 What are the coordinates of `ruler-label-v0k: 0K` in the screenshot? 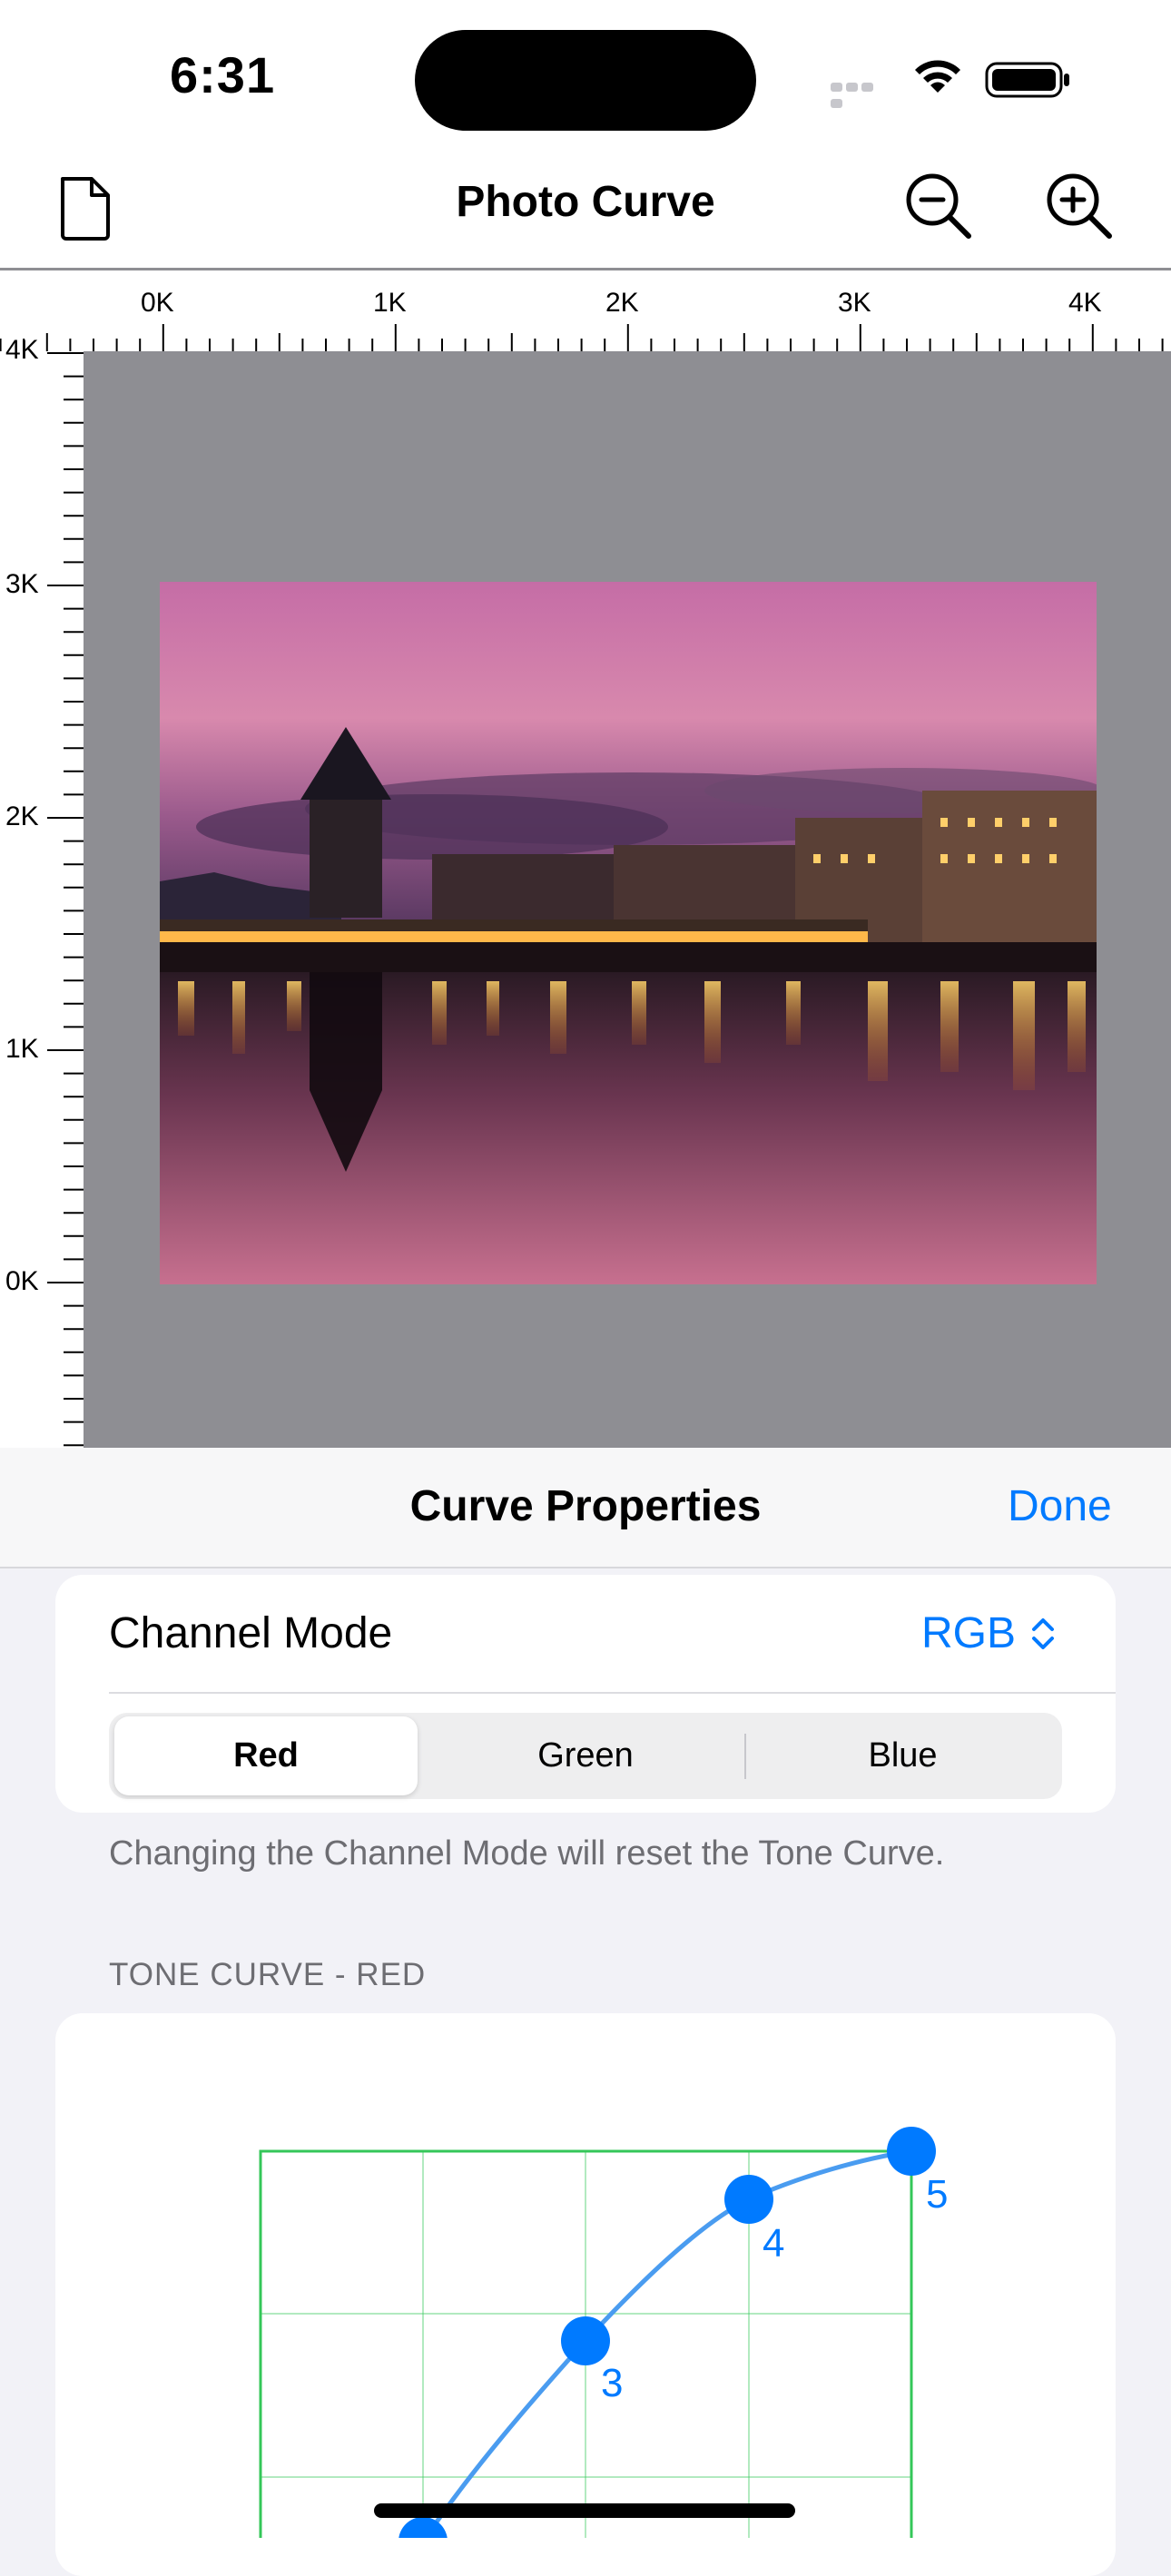 It's located at (22, 1281).